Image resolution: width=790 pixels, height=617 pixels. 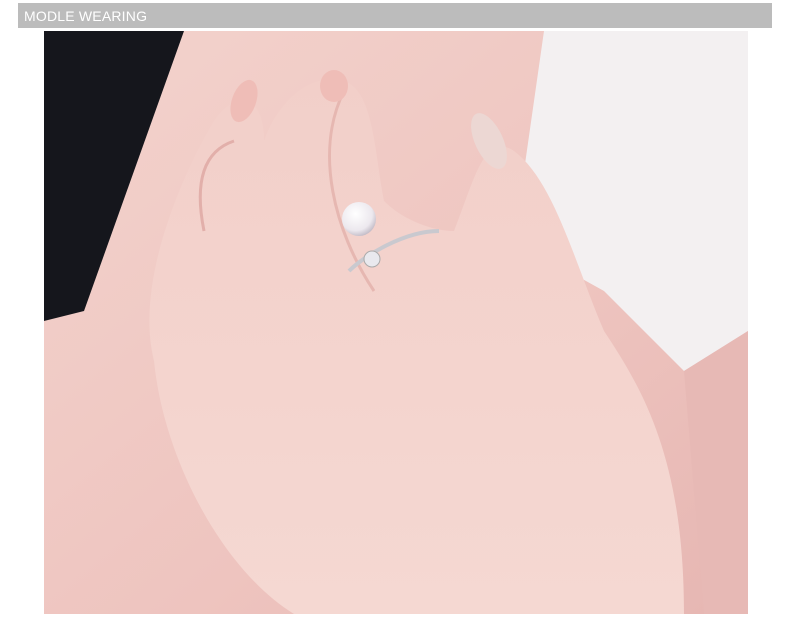 What do you see at coordinates (395, 15) in the screenshot?
I see `section-header: MODLE WEARING` at bounding box center [395, 15].